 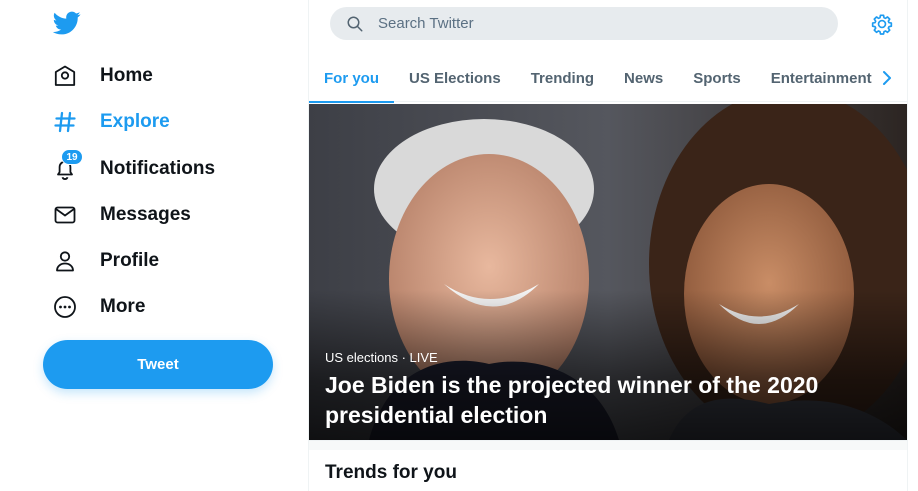 What do you see at coordinates (887, 78) in the screenshot?
I see `chevron-right-icon` at bounding box center [887, 78].